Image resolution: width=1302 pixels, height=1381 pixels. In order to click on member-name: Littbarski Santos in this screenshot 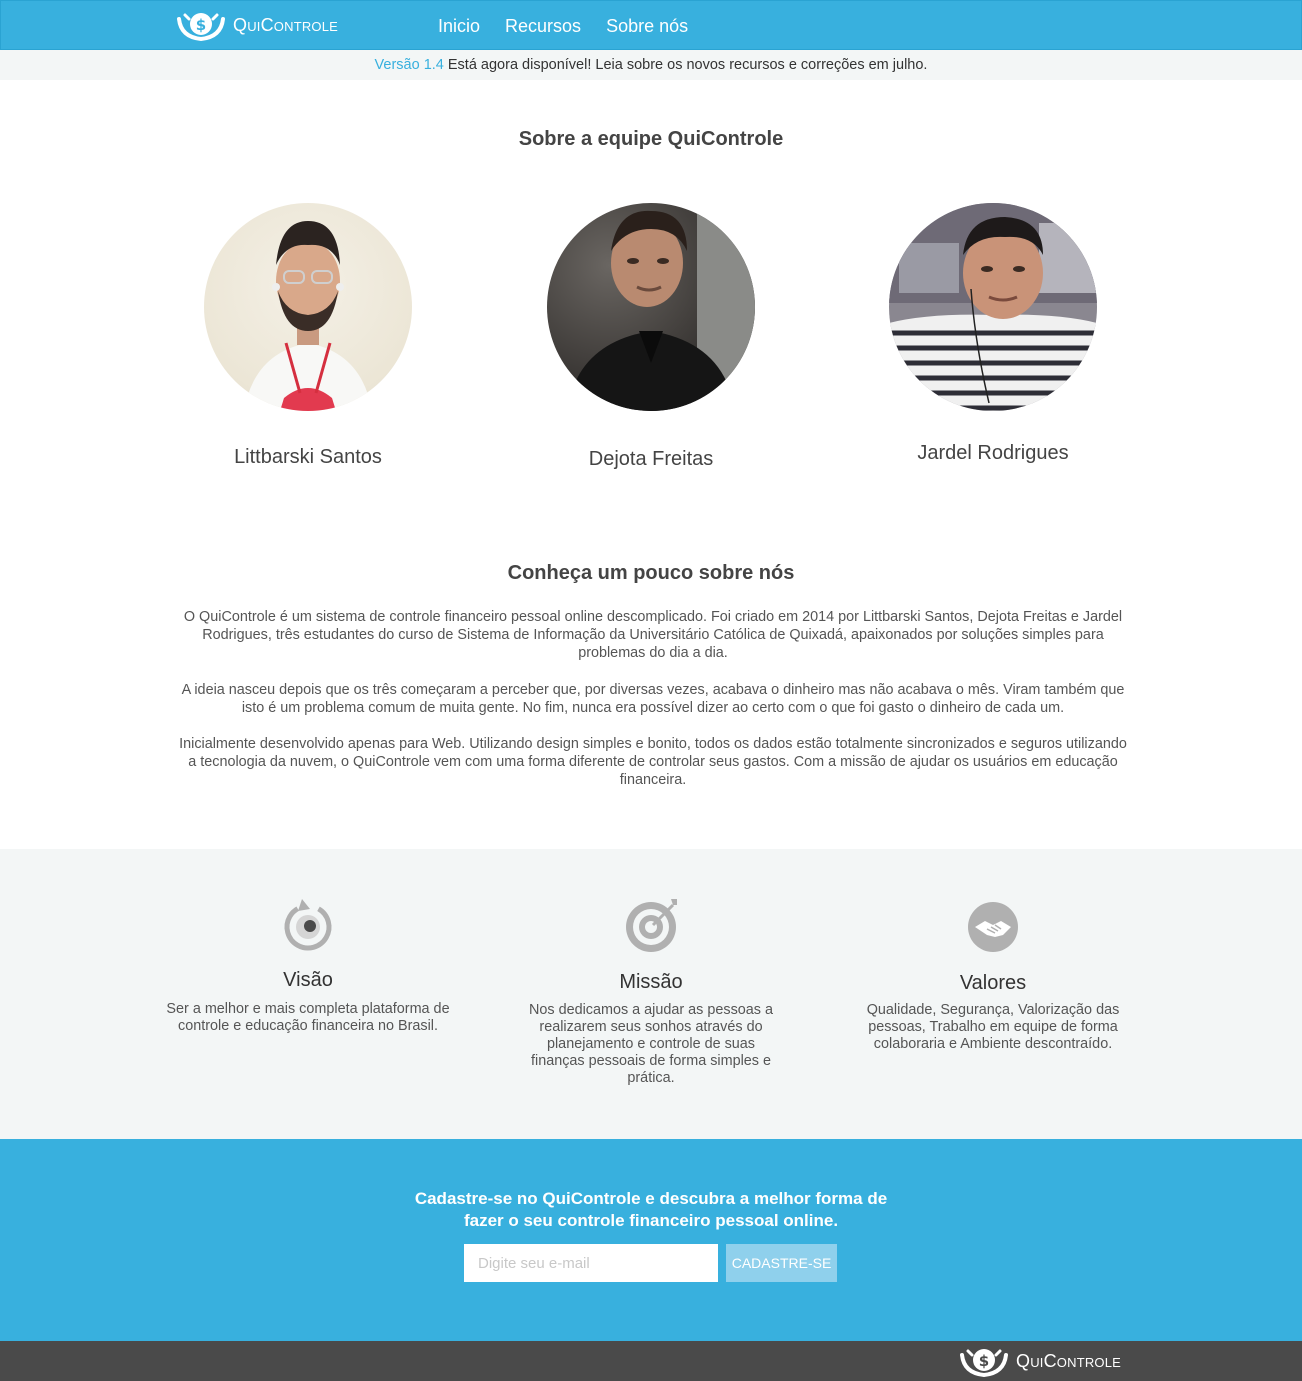, I will do `click(308, 457)`.